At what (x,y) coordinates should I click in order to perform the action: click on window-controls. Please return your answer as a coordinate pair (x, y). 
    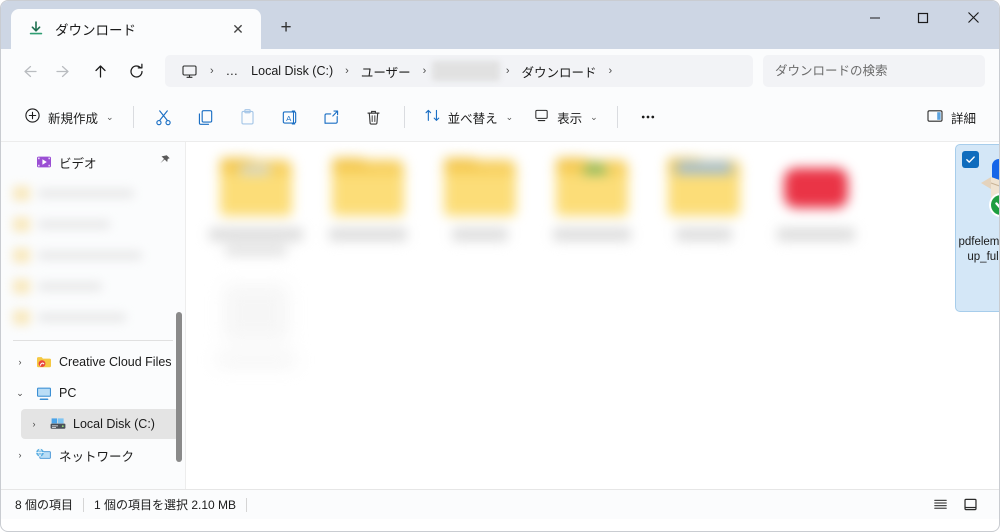
    Looking at the image, I should click on (925, 25).